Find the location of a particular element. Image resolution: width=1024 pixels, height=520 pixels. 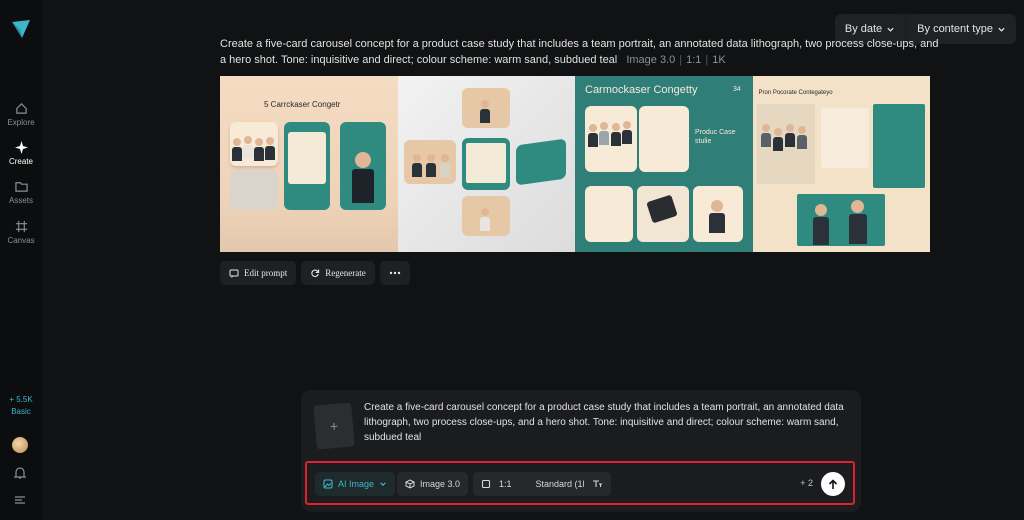

sidebar-item-explore: Explore is located at coordinates (21, 114).